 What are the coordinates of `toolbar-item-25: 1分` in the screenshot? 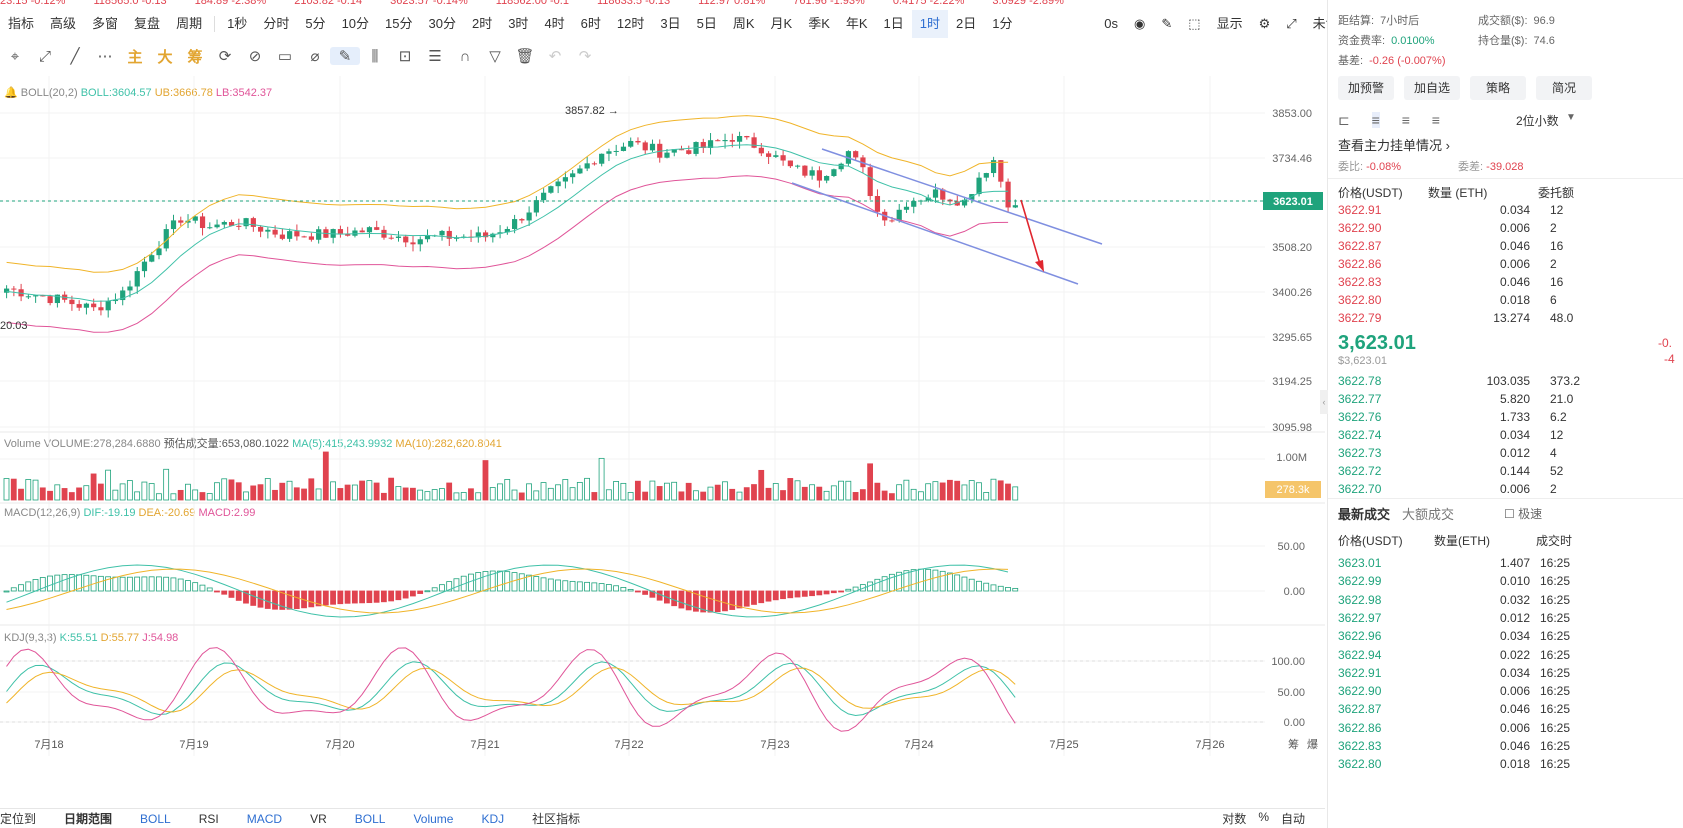 It's located at (1002, 24).